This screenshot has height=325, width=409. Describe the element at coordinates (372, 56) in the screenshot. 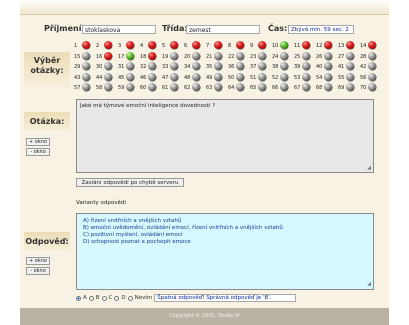

I see `question-button-28: 28` at that location.